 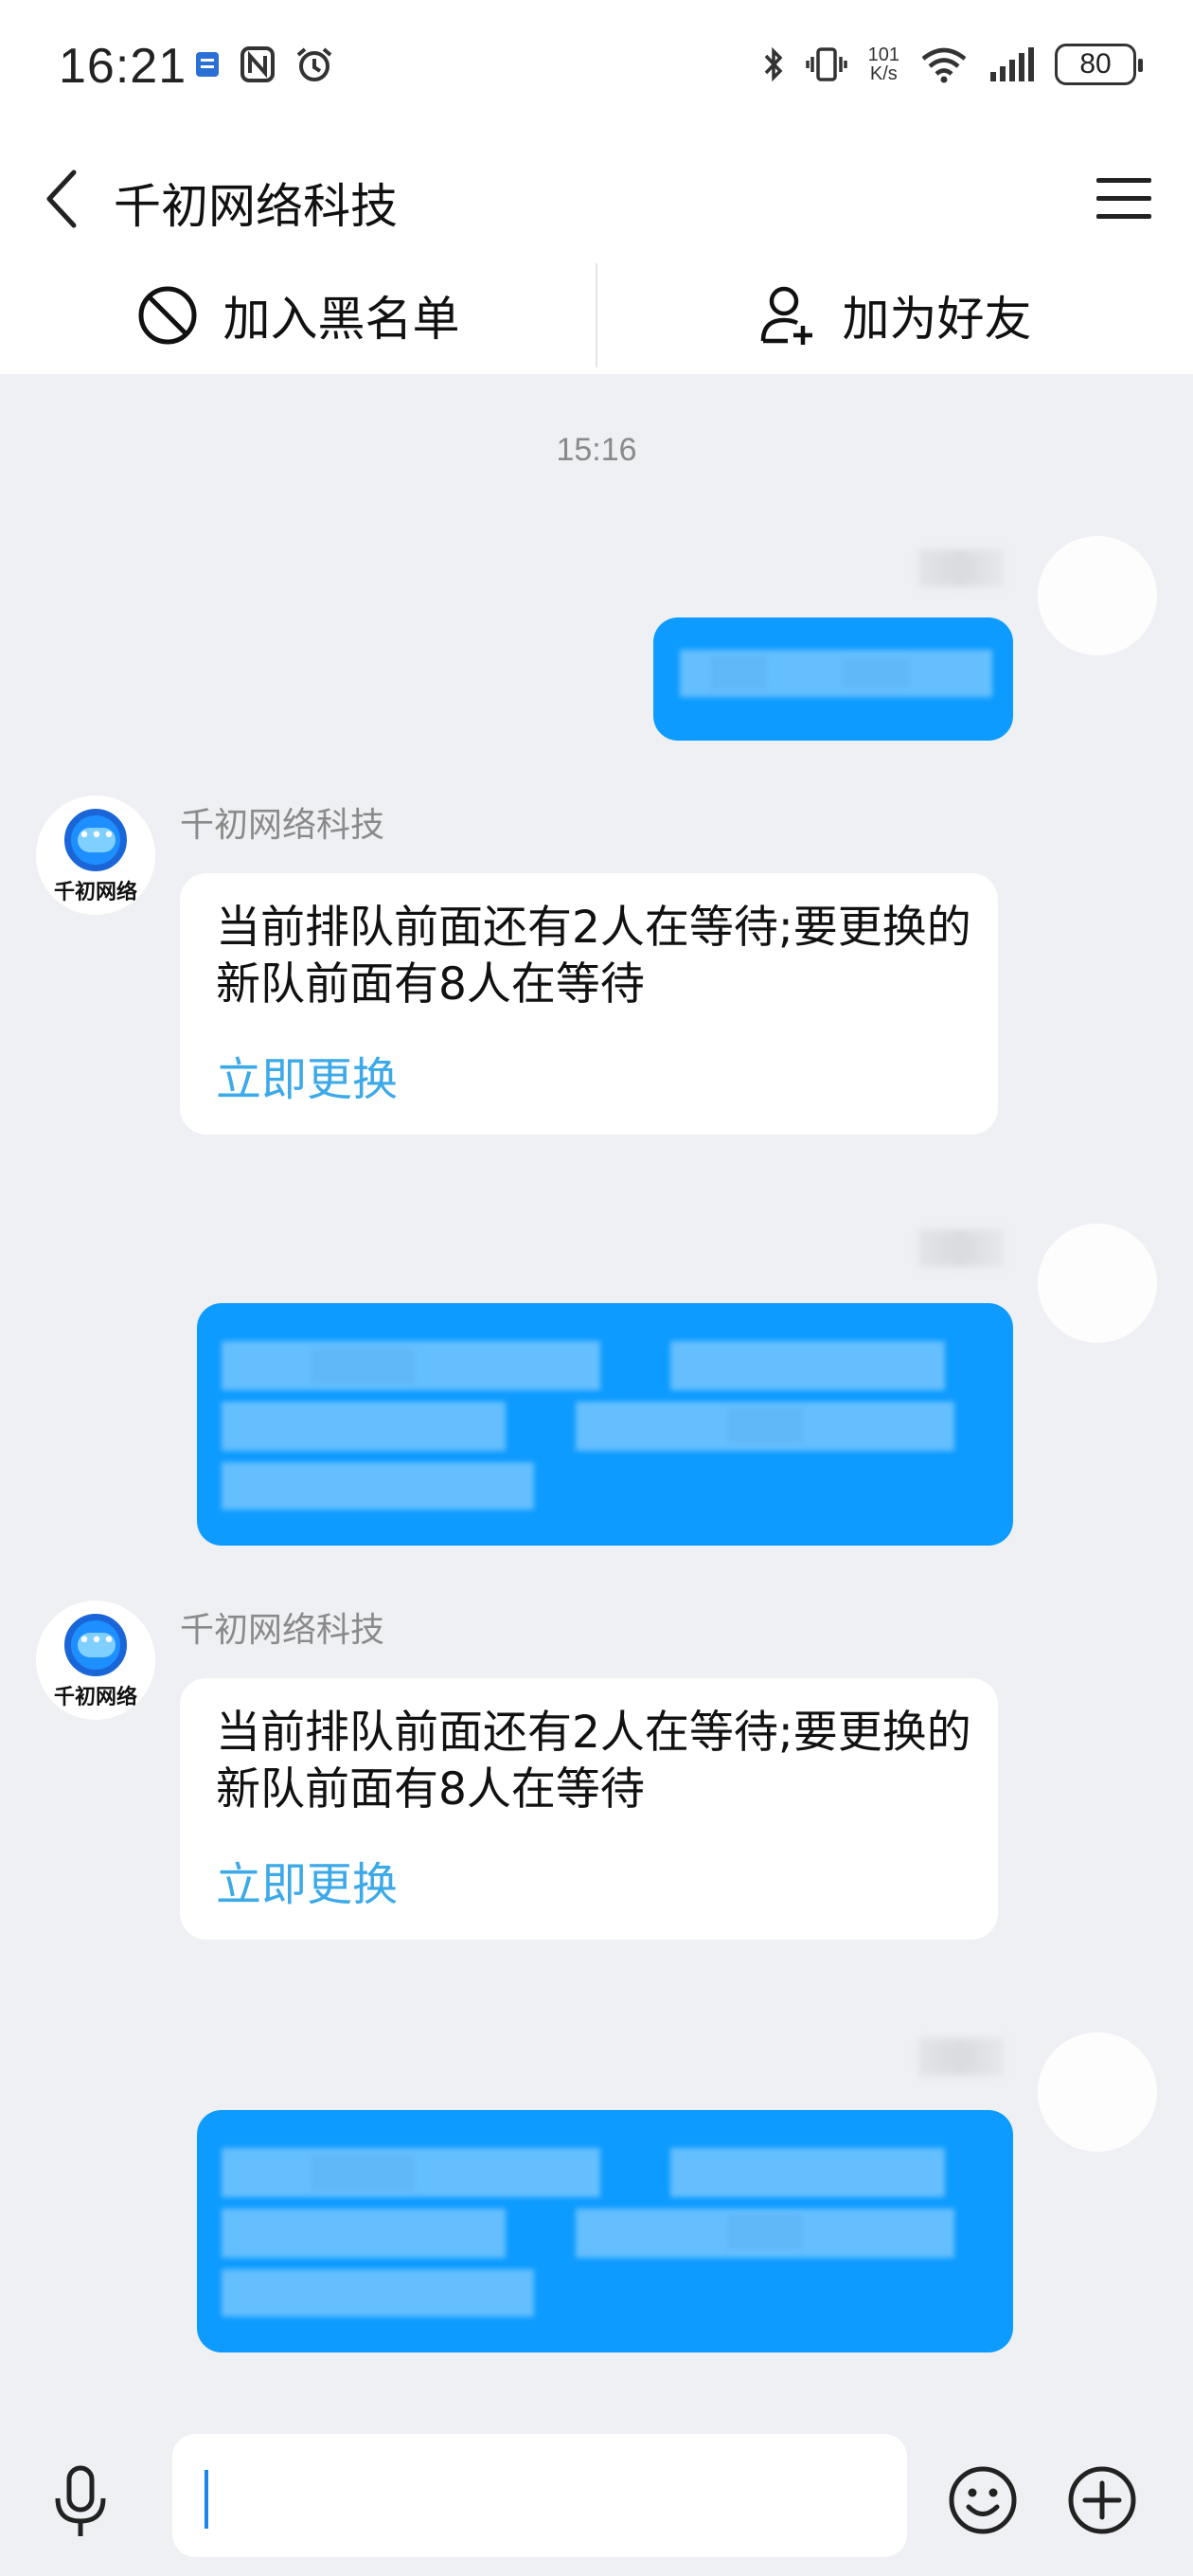 I want to click on add-friend-label: 加为好友, so click(x=937, y=319).